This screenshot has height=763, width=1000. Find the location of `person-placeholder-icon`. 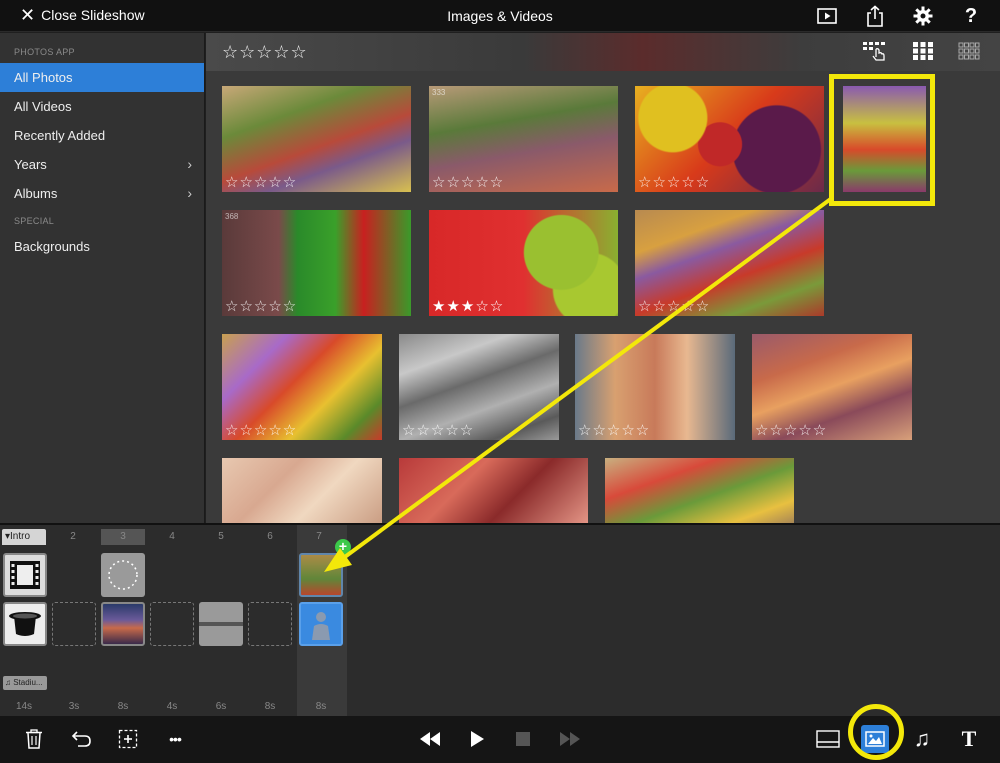

person-placeholder-icon is located at coordinates (321, 626).